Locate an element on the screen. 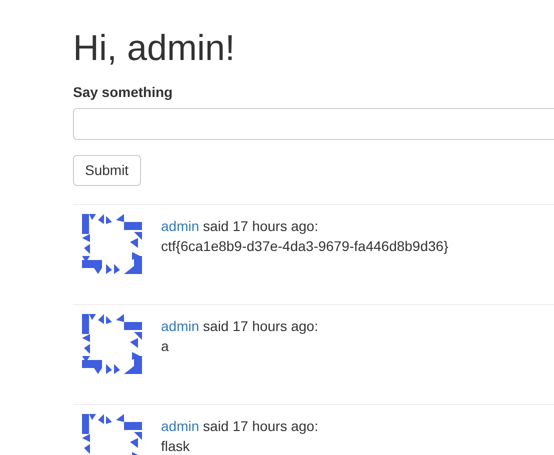 The image size is (554, 455). field-label: Say something is located at coordinates (123, 92).